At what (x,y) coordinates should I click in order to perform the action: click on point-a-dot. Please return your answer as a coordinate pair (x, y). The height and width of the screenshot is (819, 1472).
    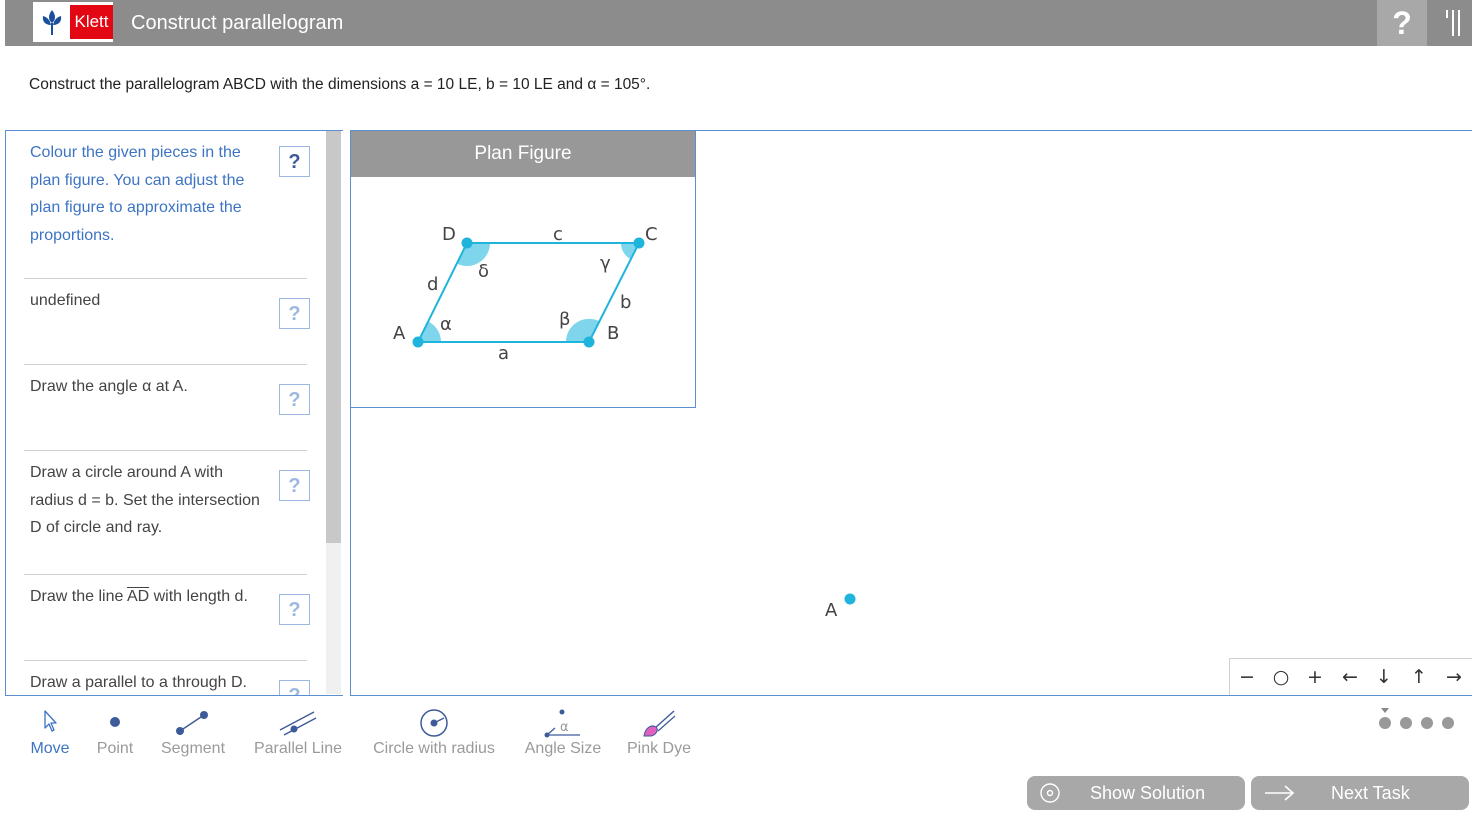
    Looking at the image, I should click on (850, 599).